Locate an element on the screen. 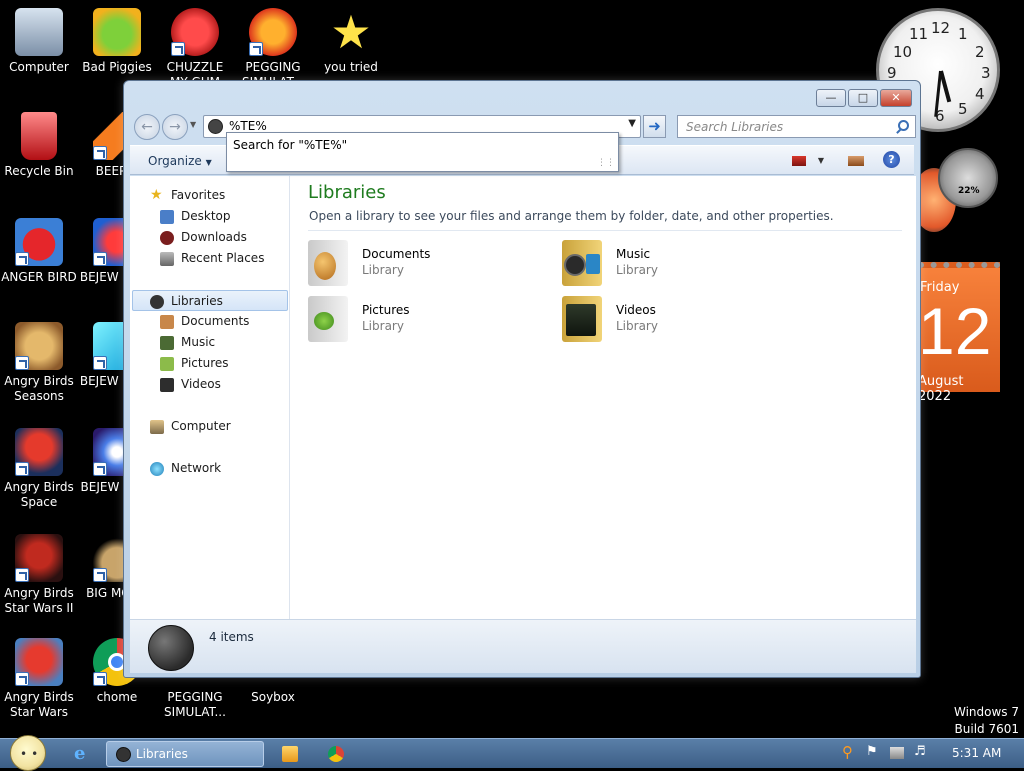 The image size is (1024, 771). desktop-icon-angry-birds-star-wars: Angry Birds Star Wars is located at coordinates (39, 679).